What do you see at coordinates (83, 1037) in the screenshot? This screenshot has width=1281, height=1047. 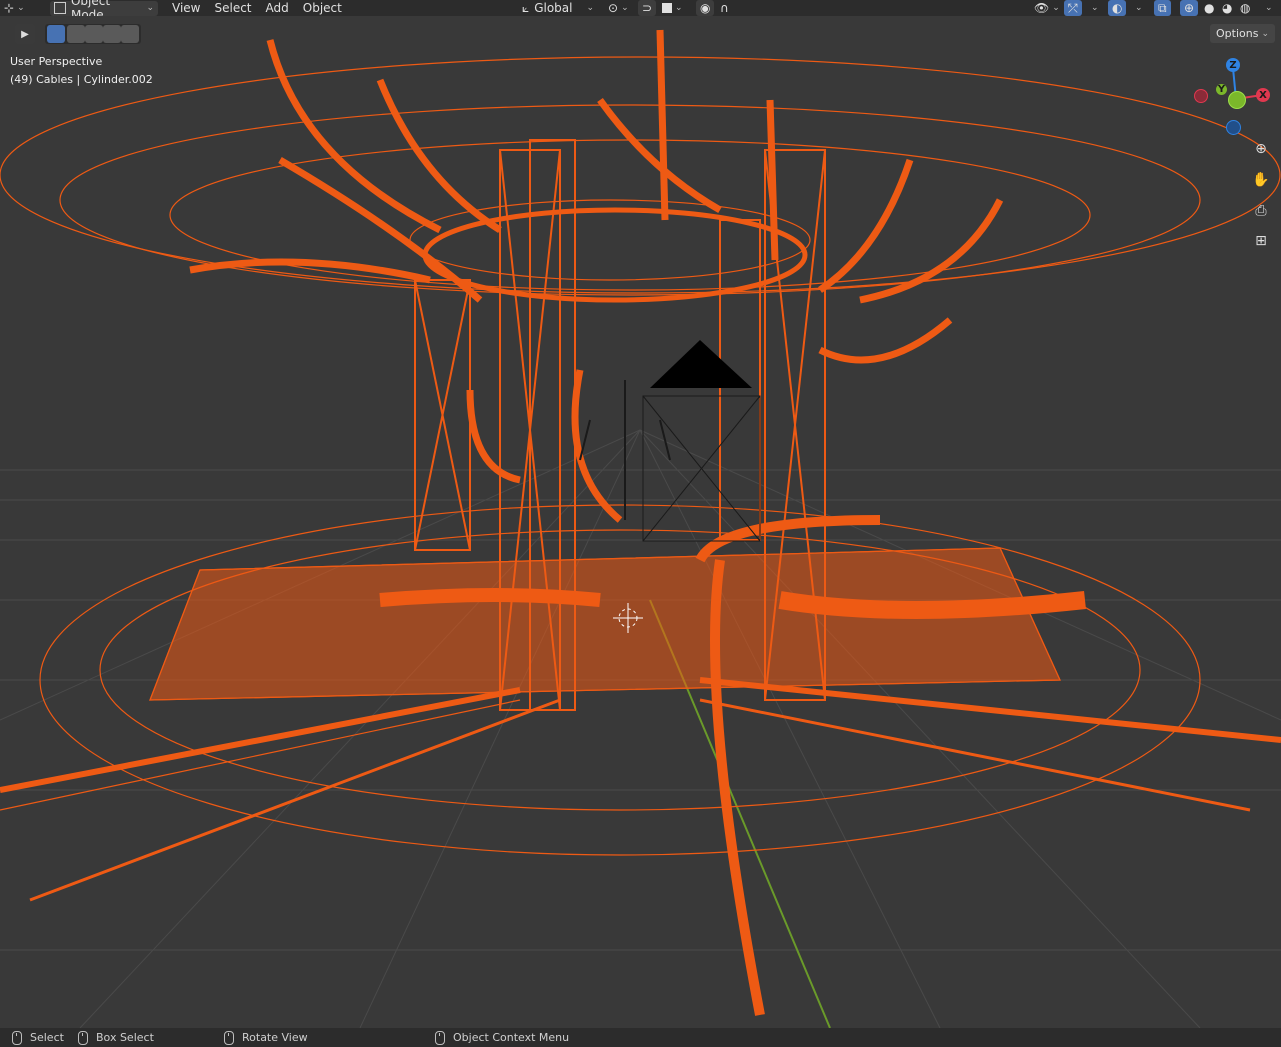 I see `mouse-drag-icon` at bounding box center [83, 1037].